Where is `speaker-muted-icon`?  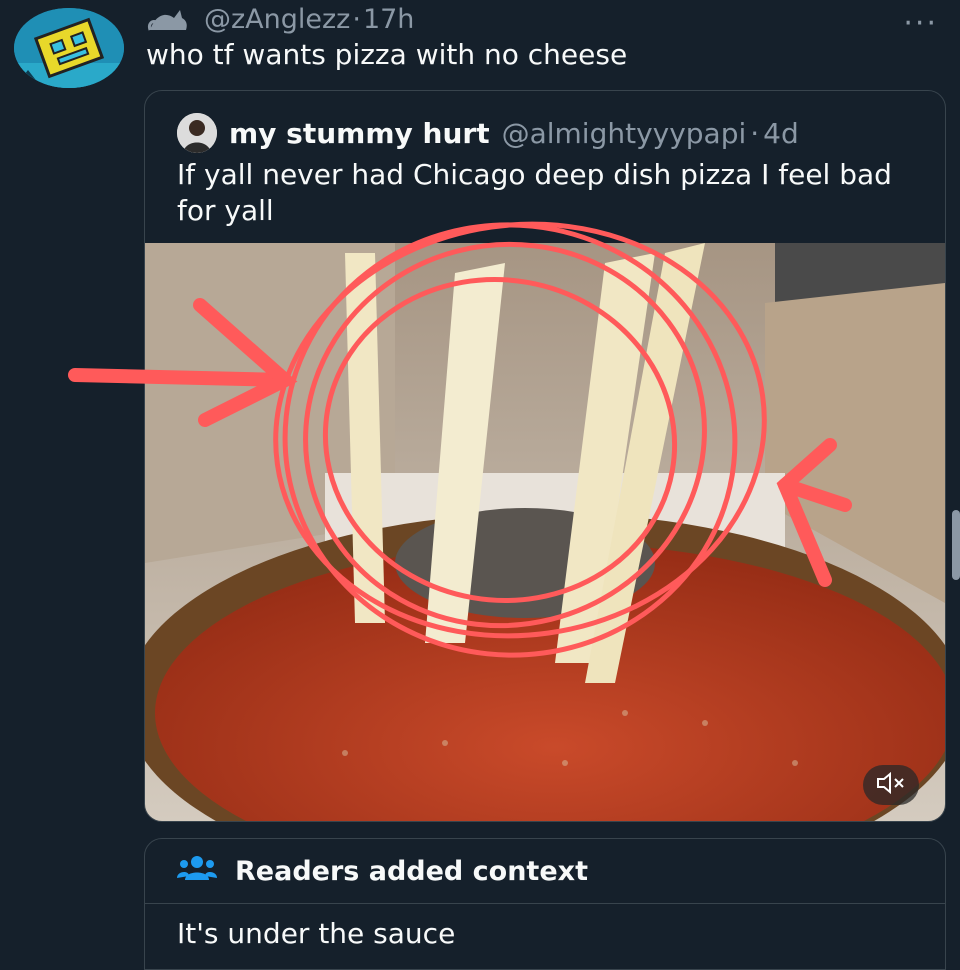
speaker-muted-icon is located at coordinates (891, 784).